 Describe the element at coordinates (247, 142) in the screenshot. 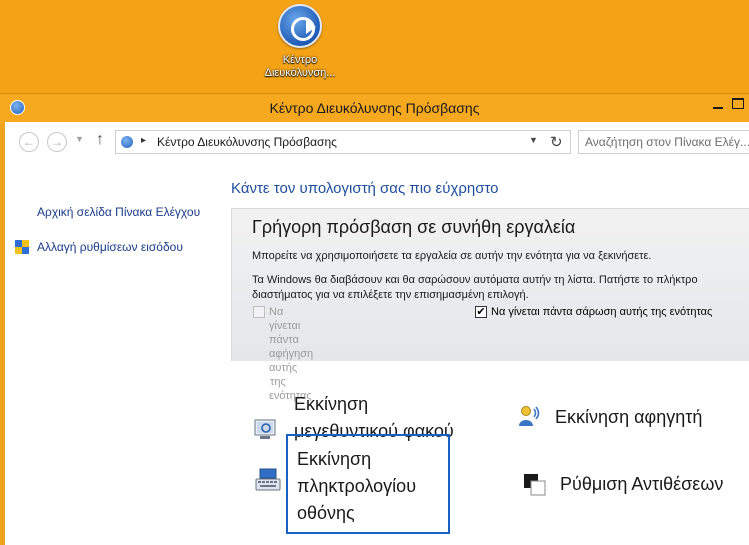

I see `breadcrumb: Κέντρο Διευκόλυνσης Πρόσβασης` at that location.